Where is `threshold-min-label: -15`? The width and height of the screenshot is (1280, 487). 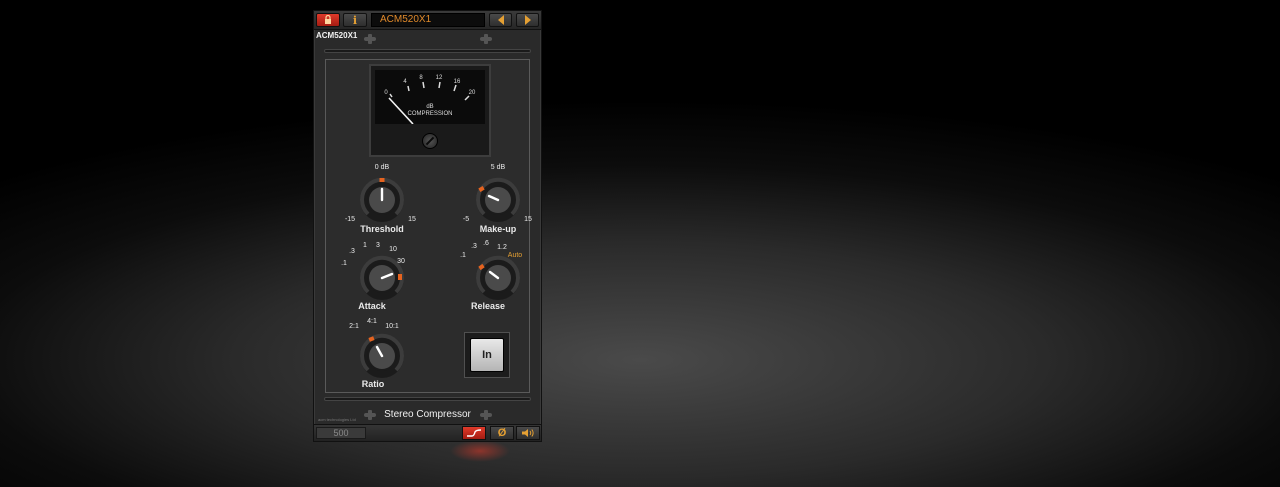 threshold-min-label: -15 is located at coordinates (350, 219).